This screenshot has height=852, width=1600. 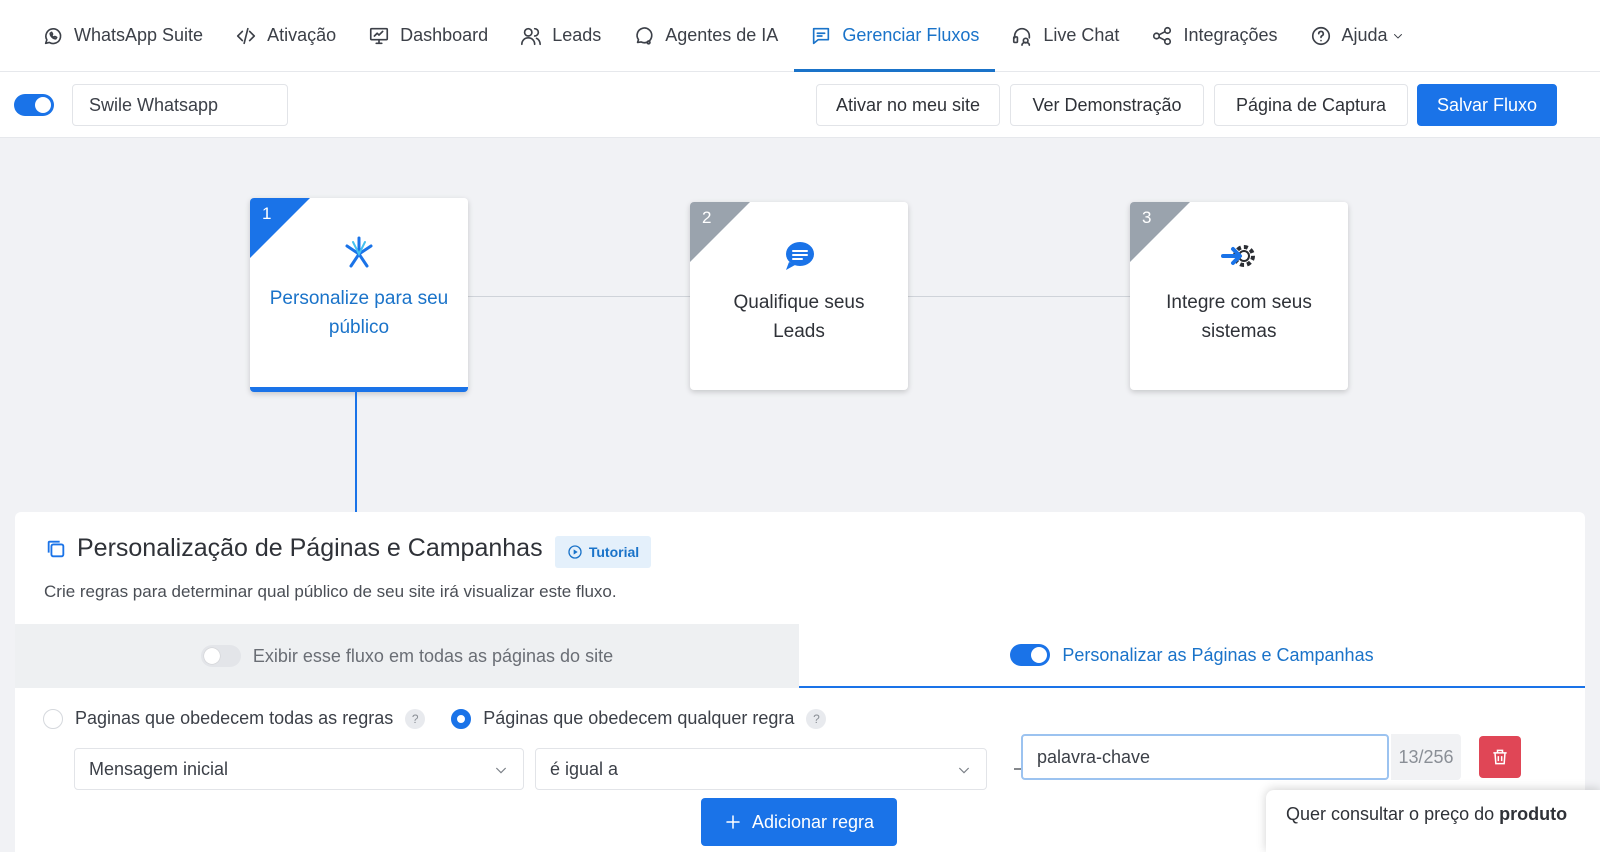 What do you see at coordinates (1364, 35) in the screenshot?
I see `nav-label: Ajuda` at bounding box center [1364, 35].